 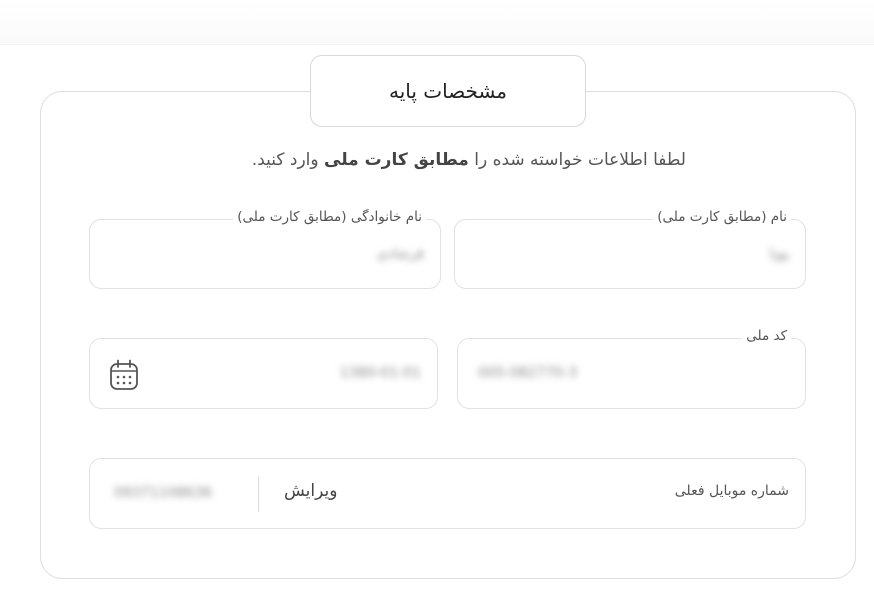 What do you see at coordinates (380, 373) in the screenshot?
I see `birth-date-value: 1380-01-01` at bounding box center [380, 373].